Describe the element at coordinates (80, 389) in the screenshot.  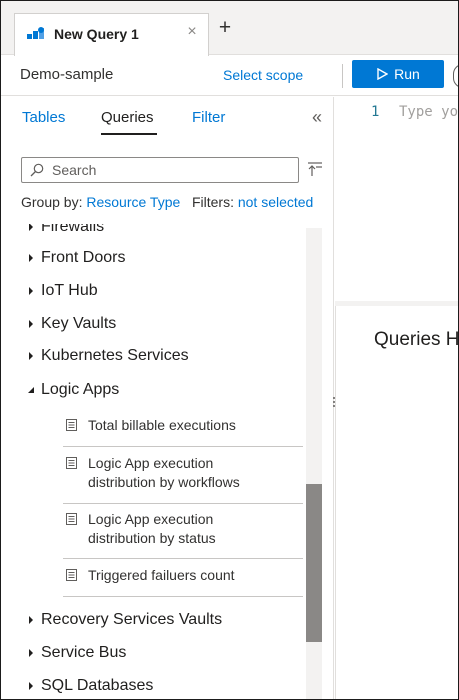
I see `category-label: Logic Apps` at that location.